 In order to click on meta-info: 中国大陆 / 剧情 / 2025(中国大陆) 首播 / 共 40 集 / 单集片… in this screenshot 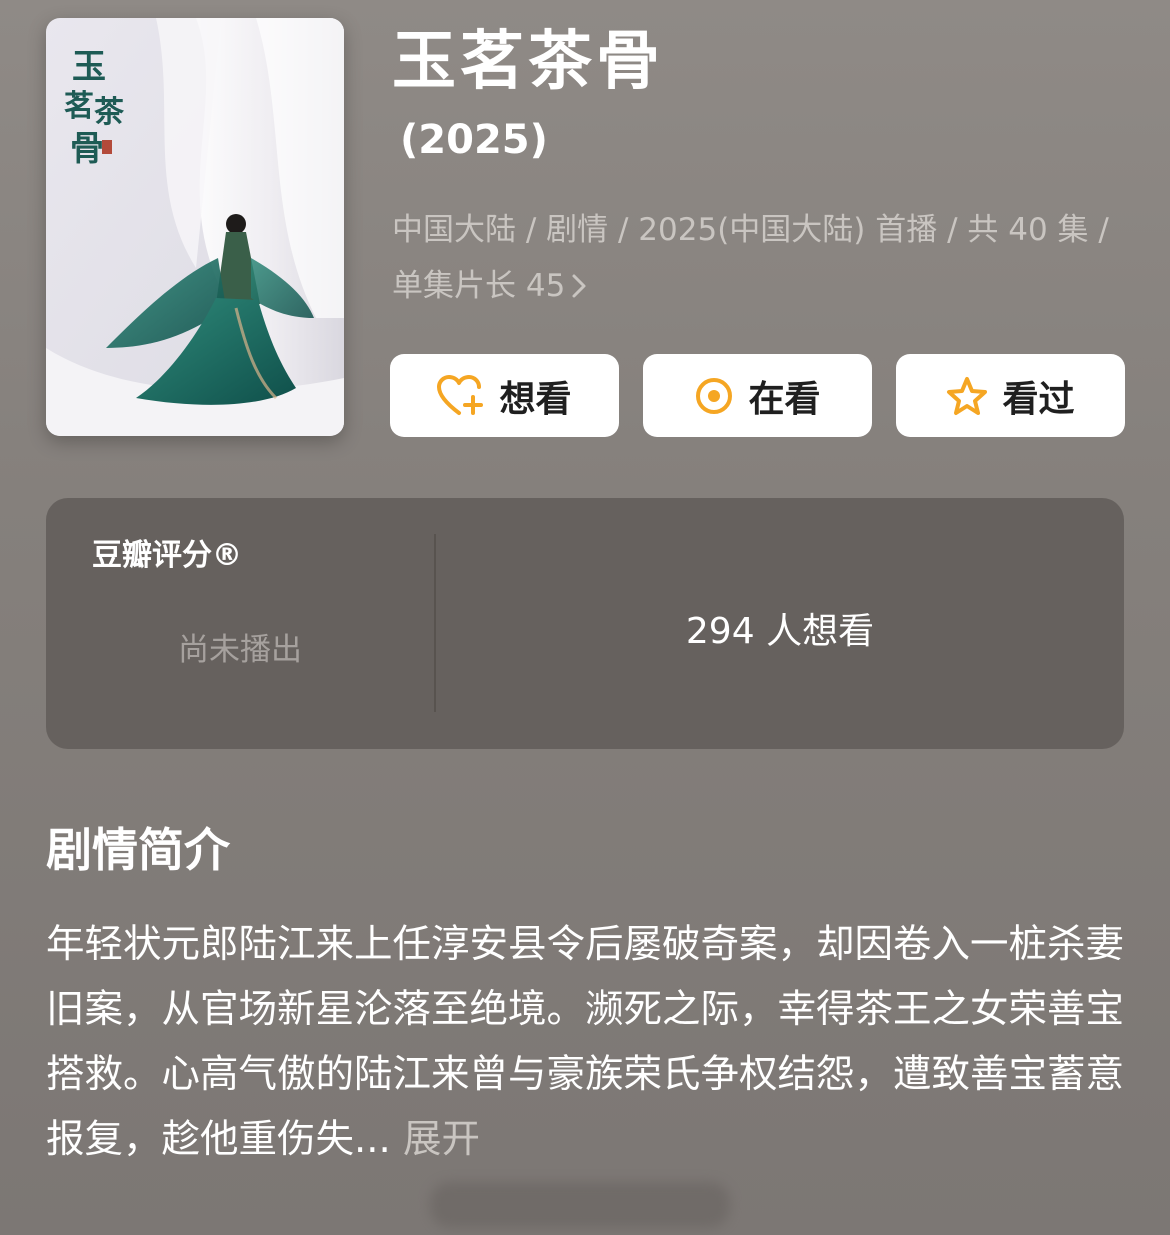, I will do `click(762, 258)`.